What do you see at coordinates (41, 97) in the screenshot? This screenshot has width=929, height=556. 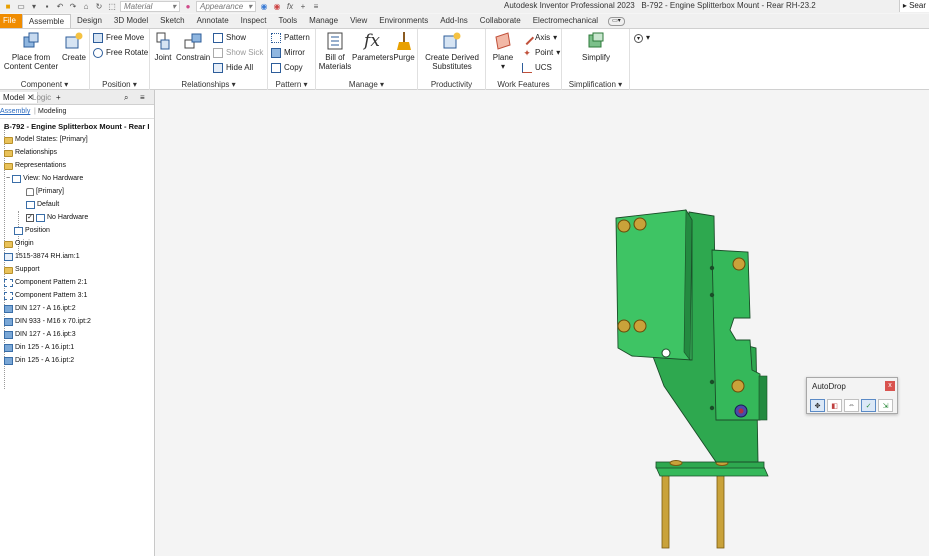 I see `browser-tab-logic: Logic` at bounding box center [41, 97].